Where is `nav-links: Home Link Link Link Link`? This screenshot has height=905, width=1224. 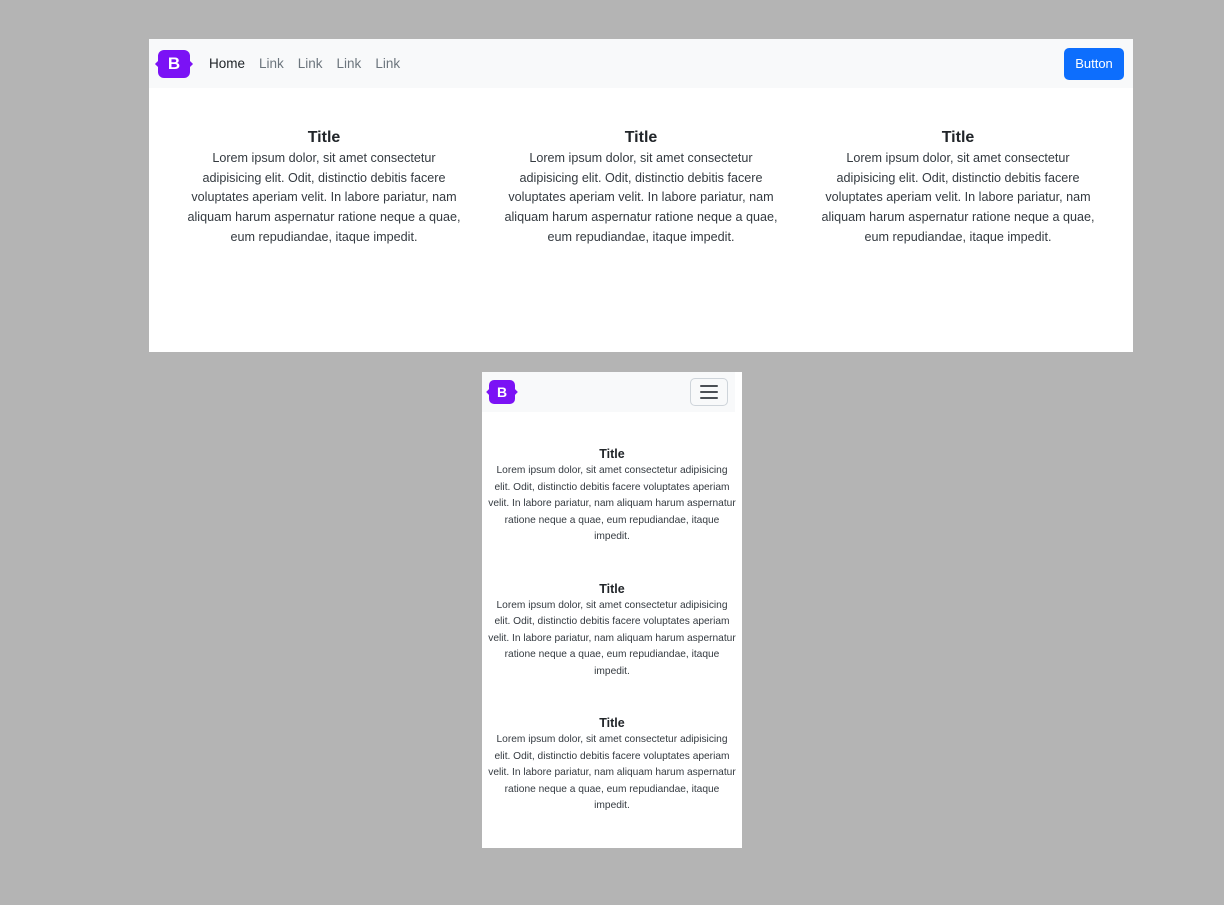 nav-links: Home Link Link Link Link is located at coordinates (311, 63).